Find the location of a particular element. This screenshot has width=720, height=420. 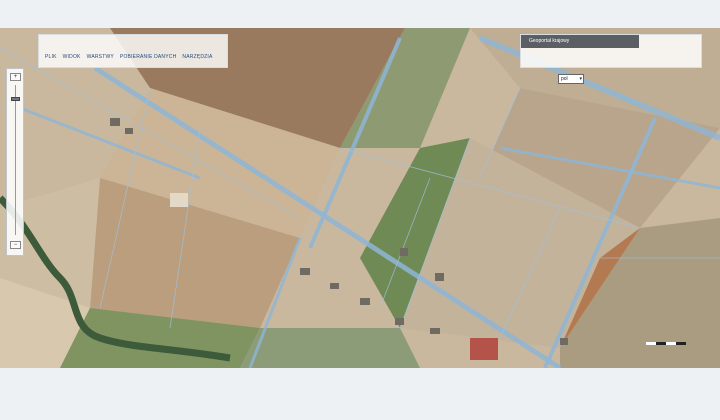

layer-select: pol ▾ is located at coordinates (571, 79).